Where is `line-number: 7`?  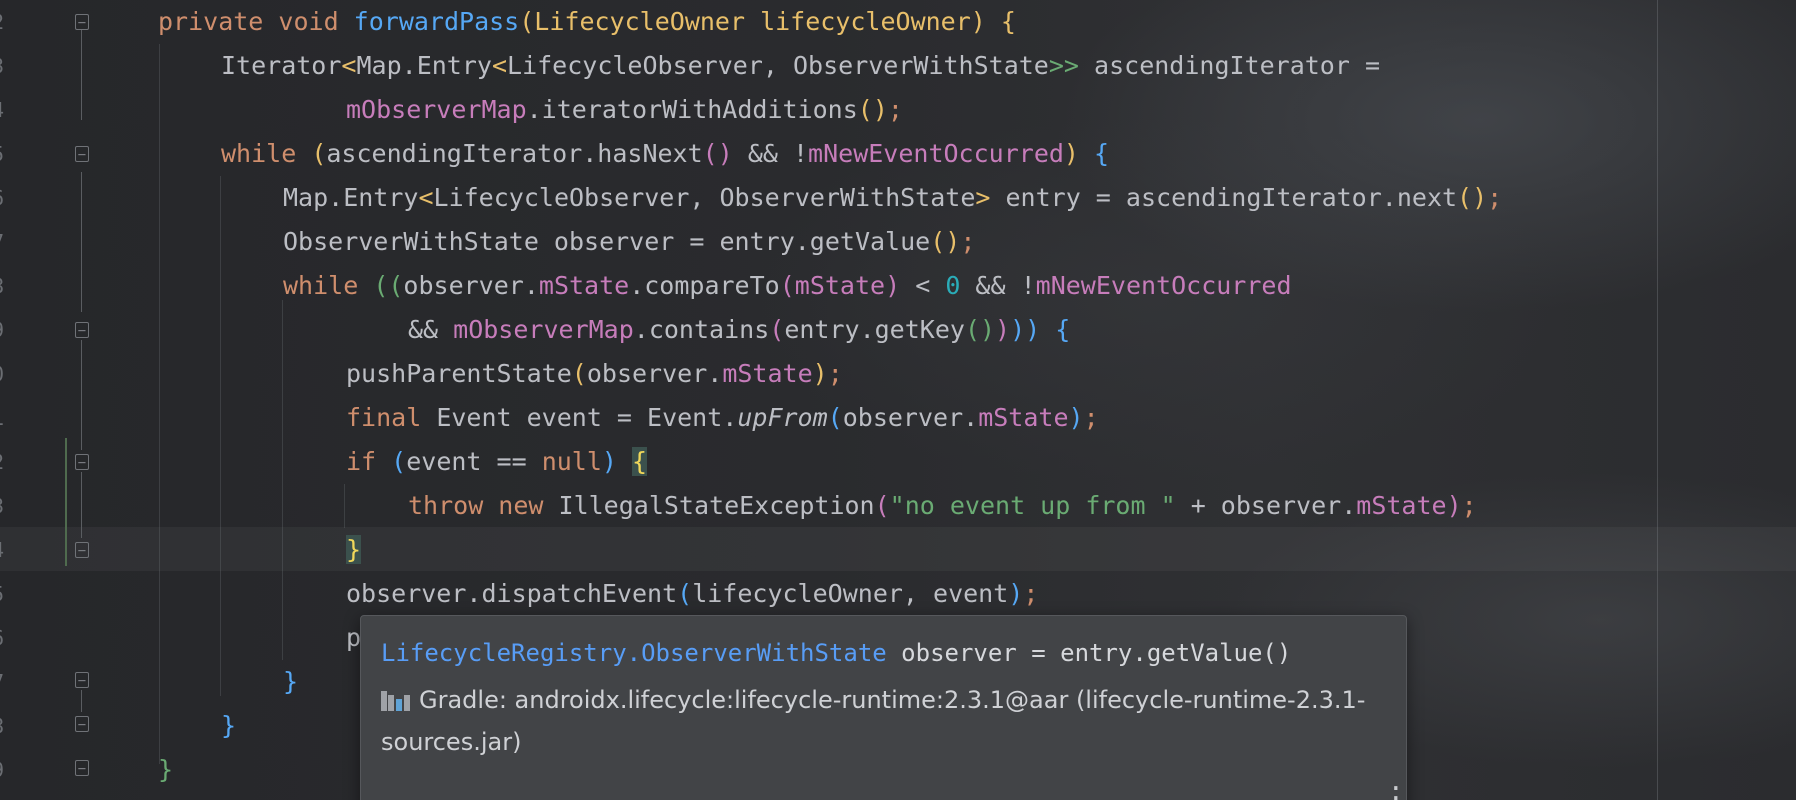 line-number: 7 is located at coordinates (3, 242).